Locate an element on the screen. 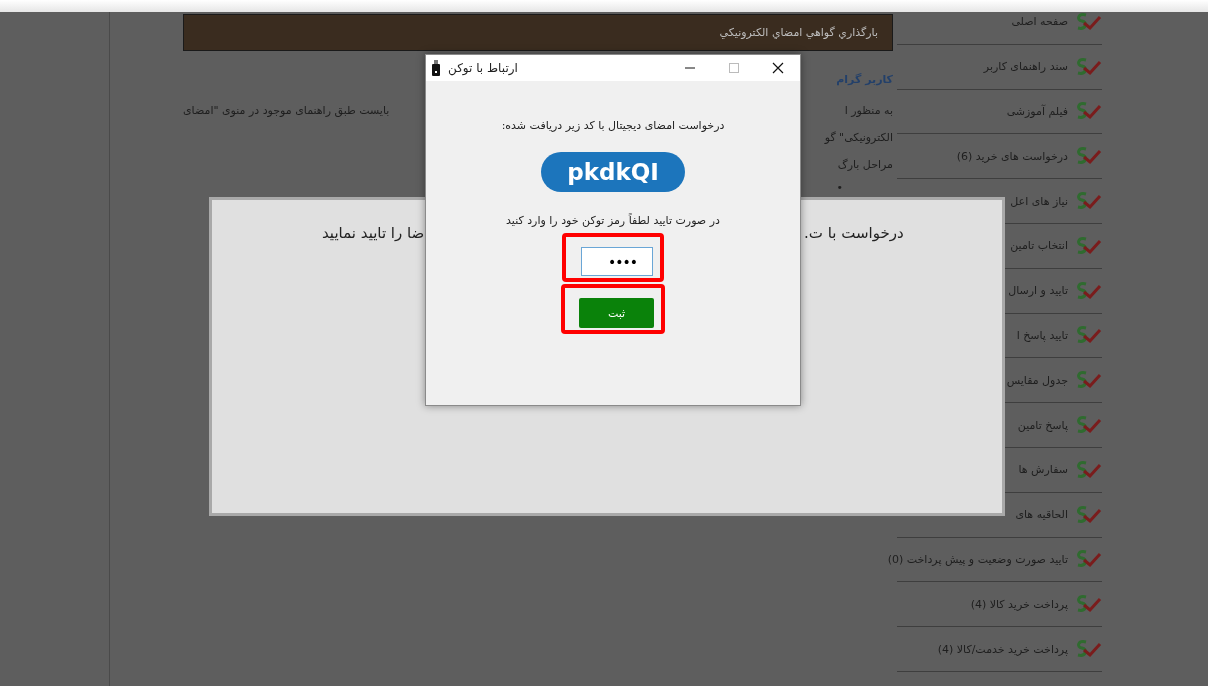  code-badge: pkdkQI is located at coordinates (613, 172).